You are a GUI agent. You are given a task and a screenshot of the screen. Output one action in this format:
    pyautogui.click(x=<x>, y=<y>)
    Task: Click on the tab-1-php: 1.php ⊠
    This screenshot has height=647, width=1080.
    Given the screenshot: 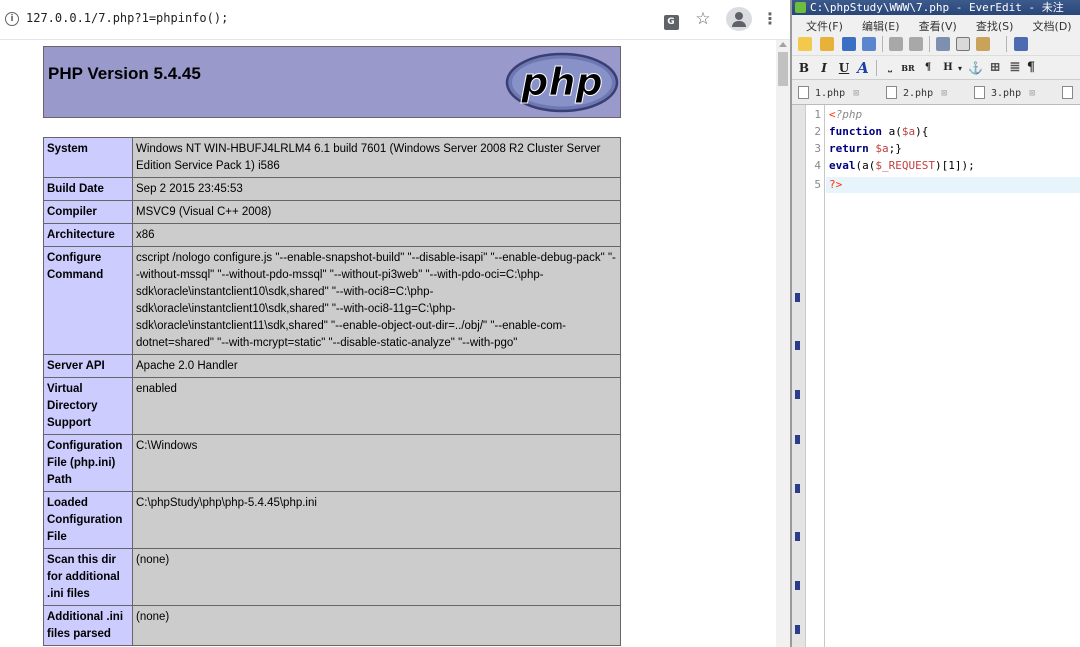 What is the action you would take?
    pyautogui.click(x=828, y=94)
    